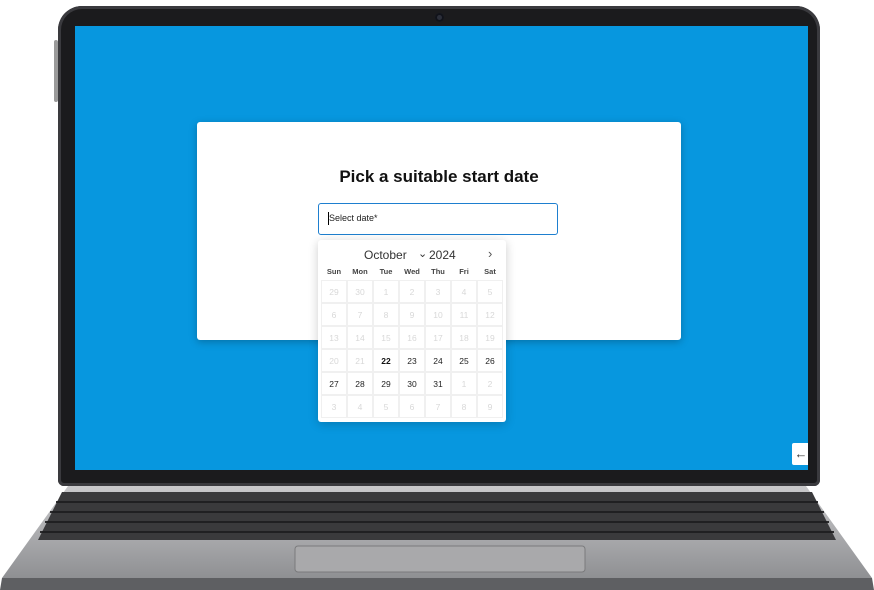  I want to click on calendar-day: 12, so click(490, 314).